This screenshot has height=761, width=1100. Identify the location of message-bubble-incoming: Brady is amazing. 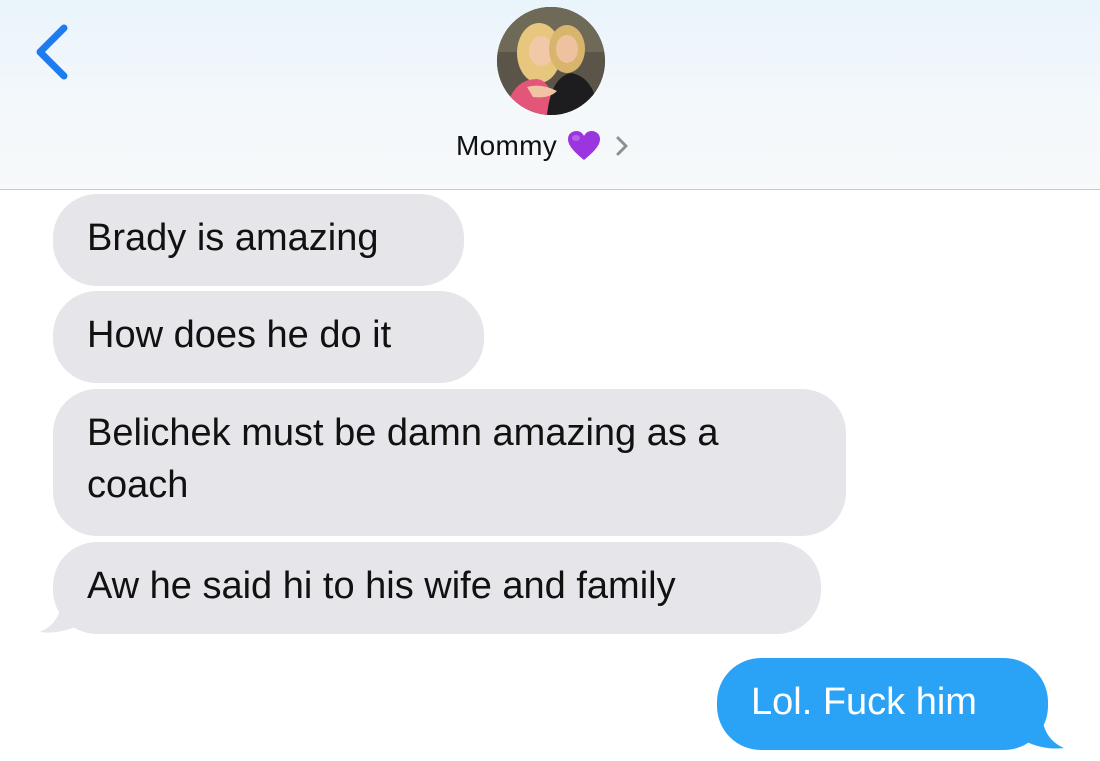
(258, 240).